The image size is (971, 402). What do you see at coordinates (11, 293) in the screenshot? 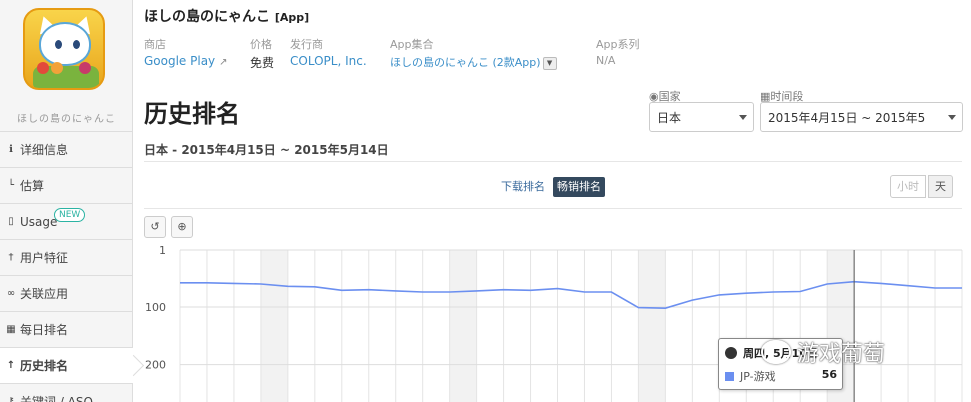
I see `link-icon: ∞` at bounding box center [11, 293].